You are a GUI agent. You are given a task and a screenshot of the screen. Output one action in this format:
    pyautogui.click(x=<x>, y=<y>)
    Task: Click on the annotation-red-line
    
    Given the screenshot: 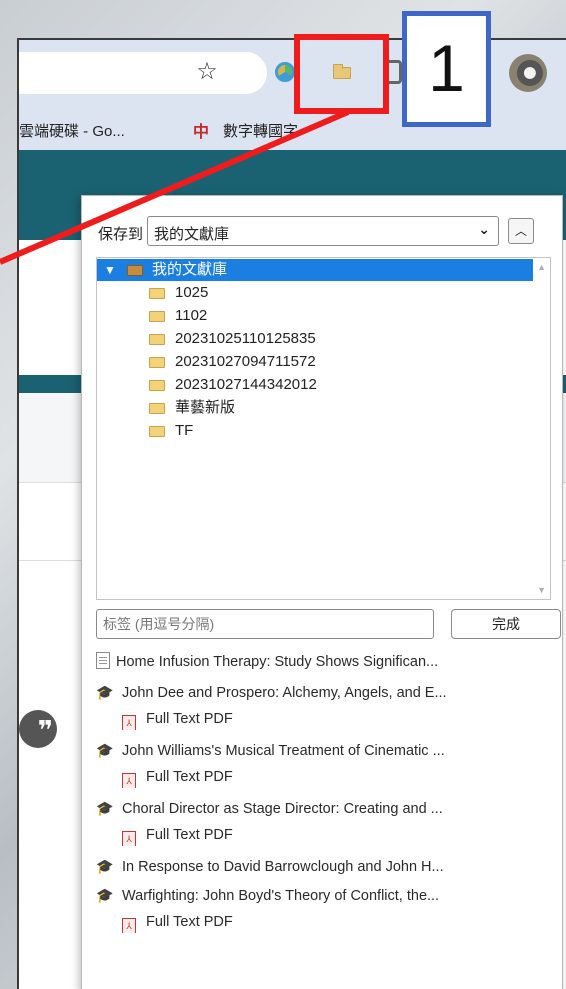 What is the action you would take?
    pyautogui.click(x=175, y=187)
    